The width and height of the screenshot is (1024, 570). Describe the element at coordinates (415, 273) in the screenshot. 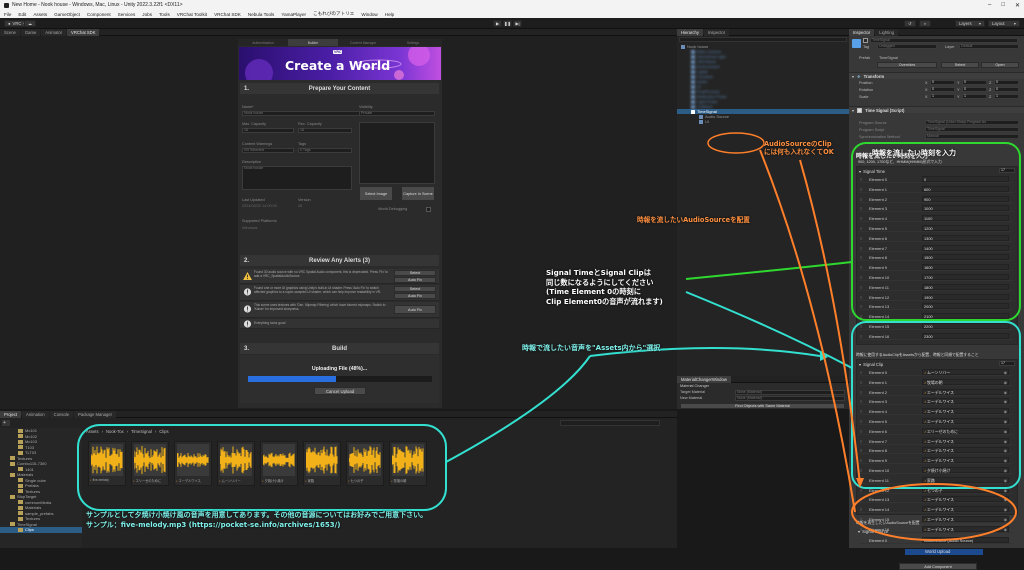

I see `alert-select-button: Select` at that location.